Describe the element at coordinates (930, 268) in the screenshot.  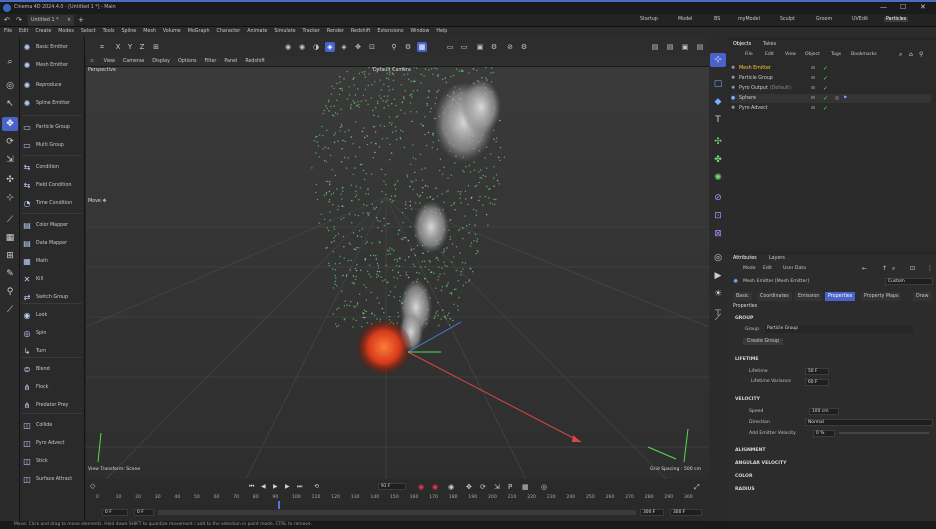
I see `more-icon: ⋮` at that location.